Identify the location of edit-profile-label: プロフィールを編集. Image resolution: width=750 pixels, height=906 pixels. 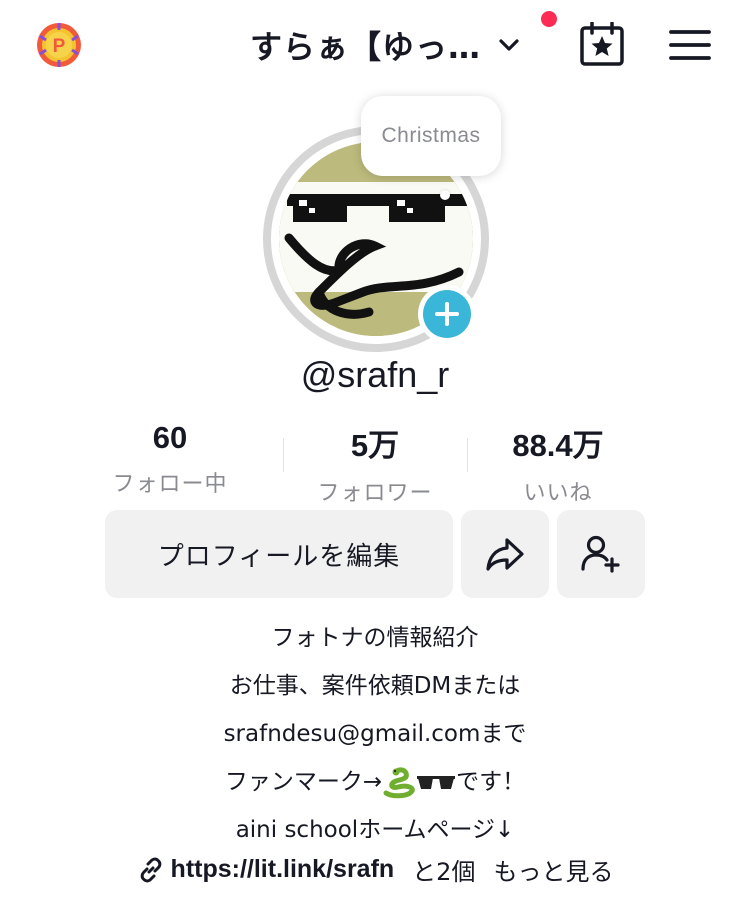
(279, 556).